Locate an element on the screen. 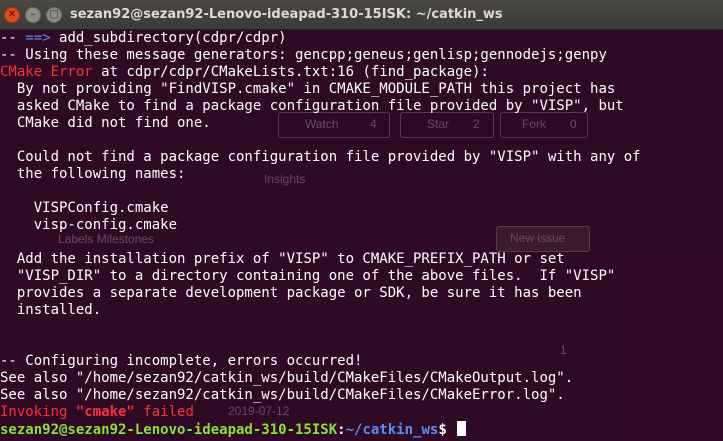 Image resolution: width=723 pixels, height=441 pixels. terminal-text-segment: installed. is located at coordinates (51, 310).